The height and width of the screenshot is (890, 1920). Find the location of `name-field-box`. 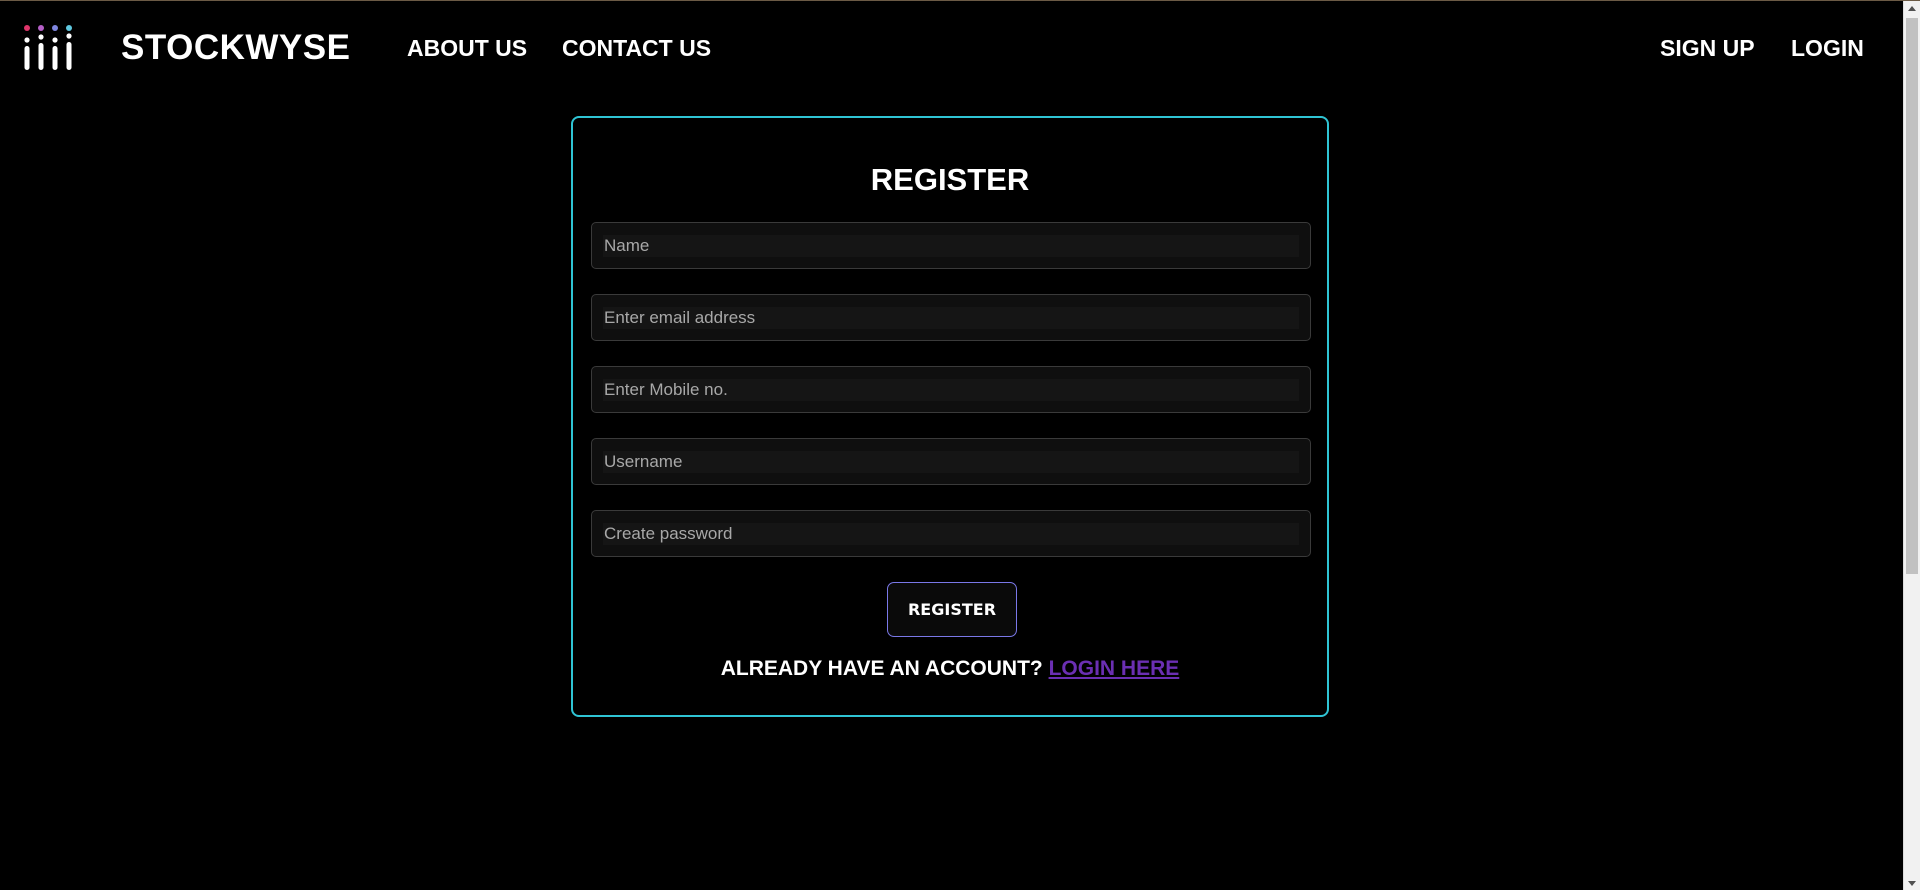

name-field-box is located at coordinates (951, 245).